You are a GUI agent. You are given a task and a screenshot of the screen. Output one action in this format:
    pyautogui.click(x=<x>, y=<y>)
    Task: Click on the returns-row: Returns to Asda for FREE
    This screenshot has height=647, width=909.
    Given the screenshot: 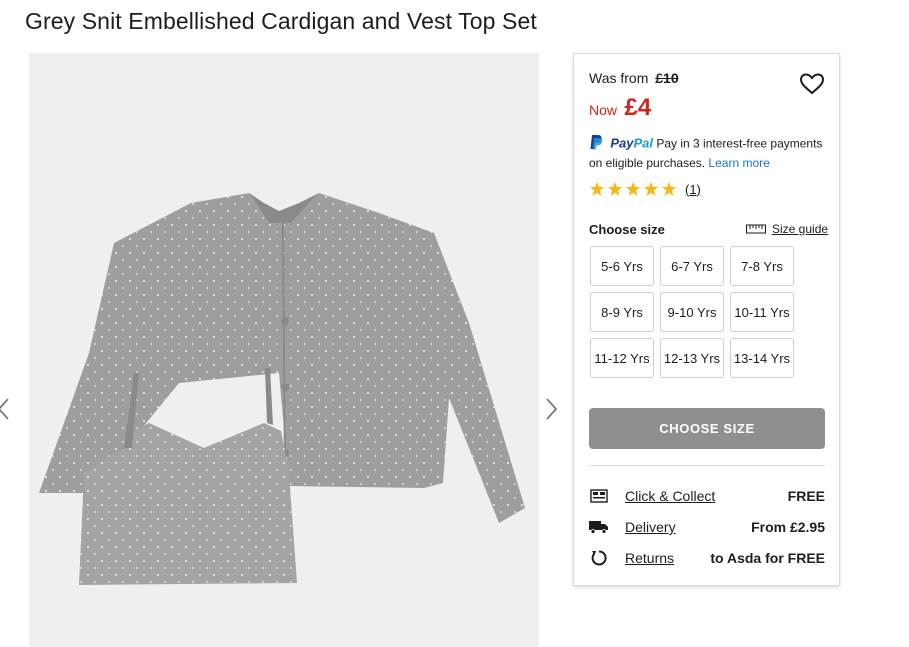 What is the action you would take?
    pyautogui.click(x=707, y=558)
    